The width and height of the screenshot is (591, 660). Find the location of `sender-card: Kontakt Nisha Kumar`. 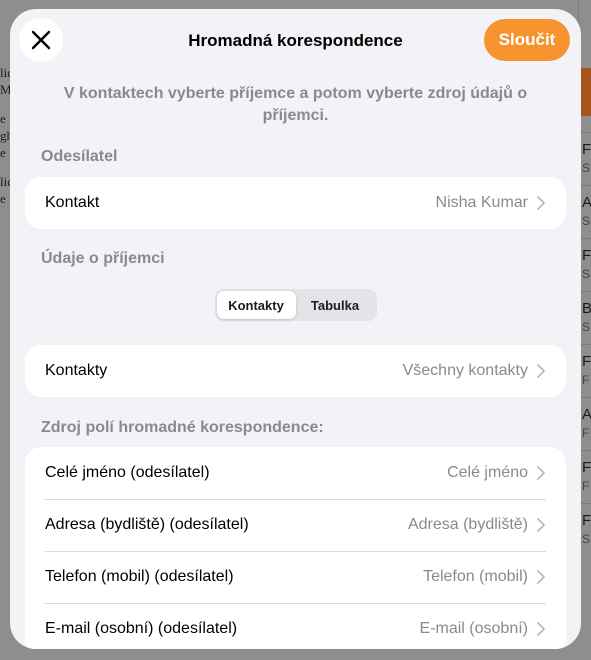

sender-card: Kontakt Nisha Kumar is located at coordinates (295, 203).